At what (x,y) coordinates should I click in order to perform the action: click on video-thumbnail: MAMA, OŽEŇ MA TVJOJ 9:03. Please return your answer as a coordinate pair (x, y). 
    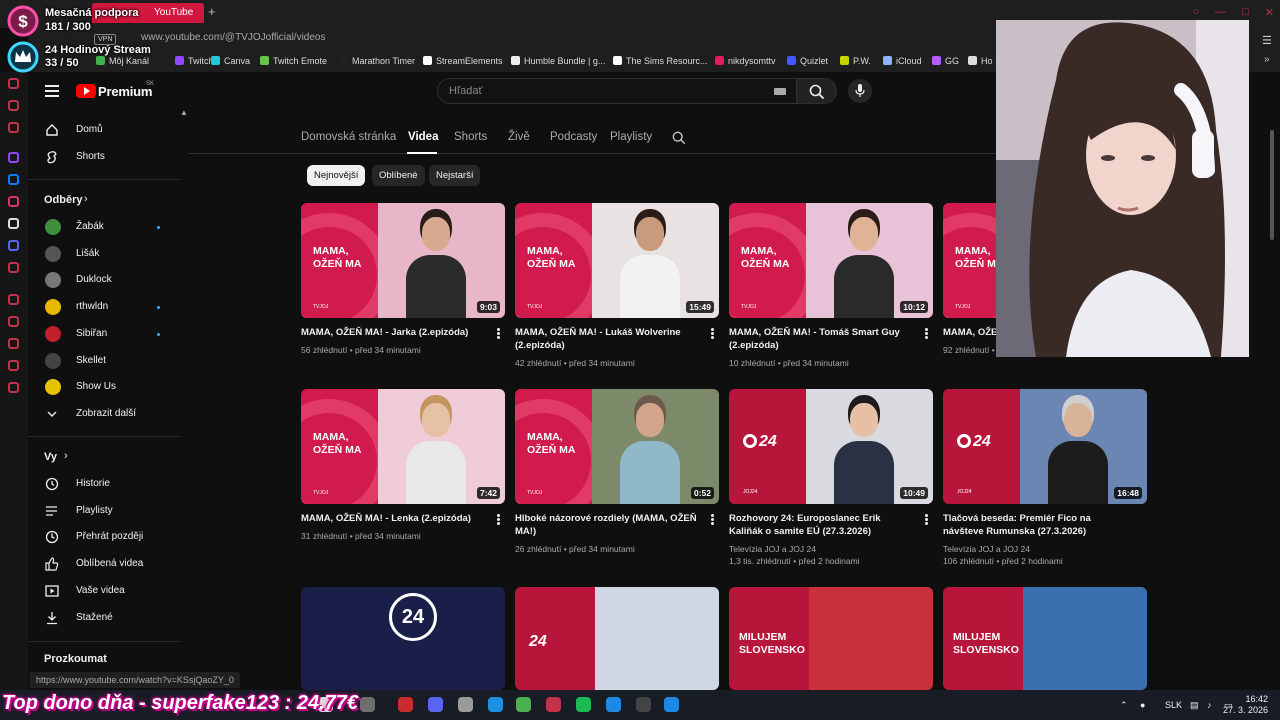
    Looking at the image, I should click on (403, 260).